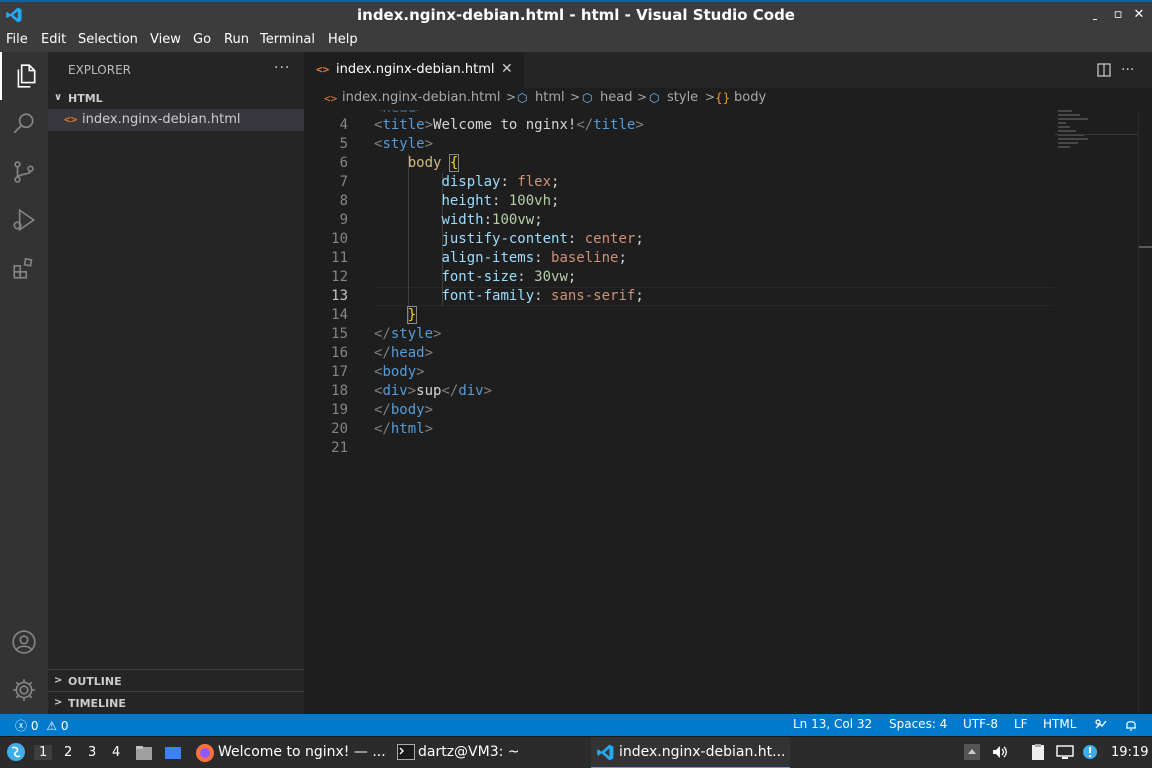 The image size is (1152, 768). Describe the element at coordinates (24, 76) in the screenshot. I see `explorer-button` at that location.